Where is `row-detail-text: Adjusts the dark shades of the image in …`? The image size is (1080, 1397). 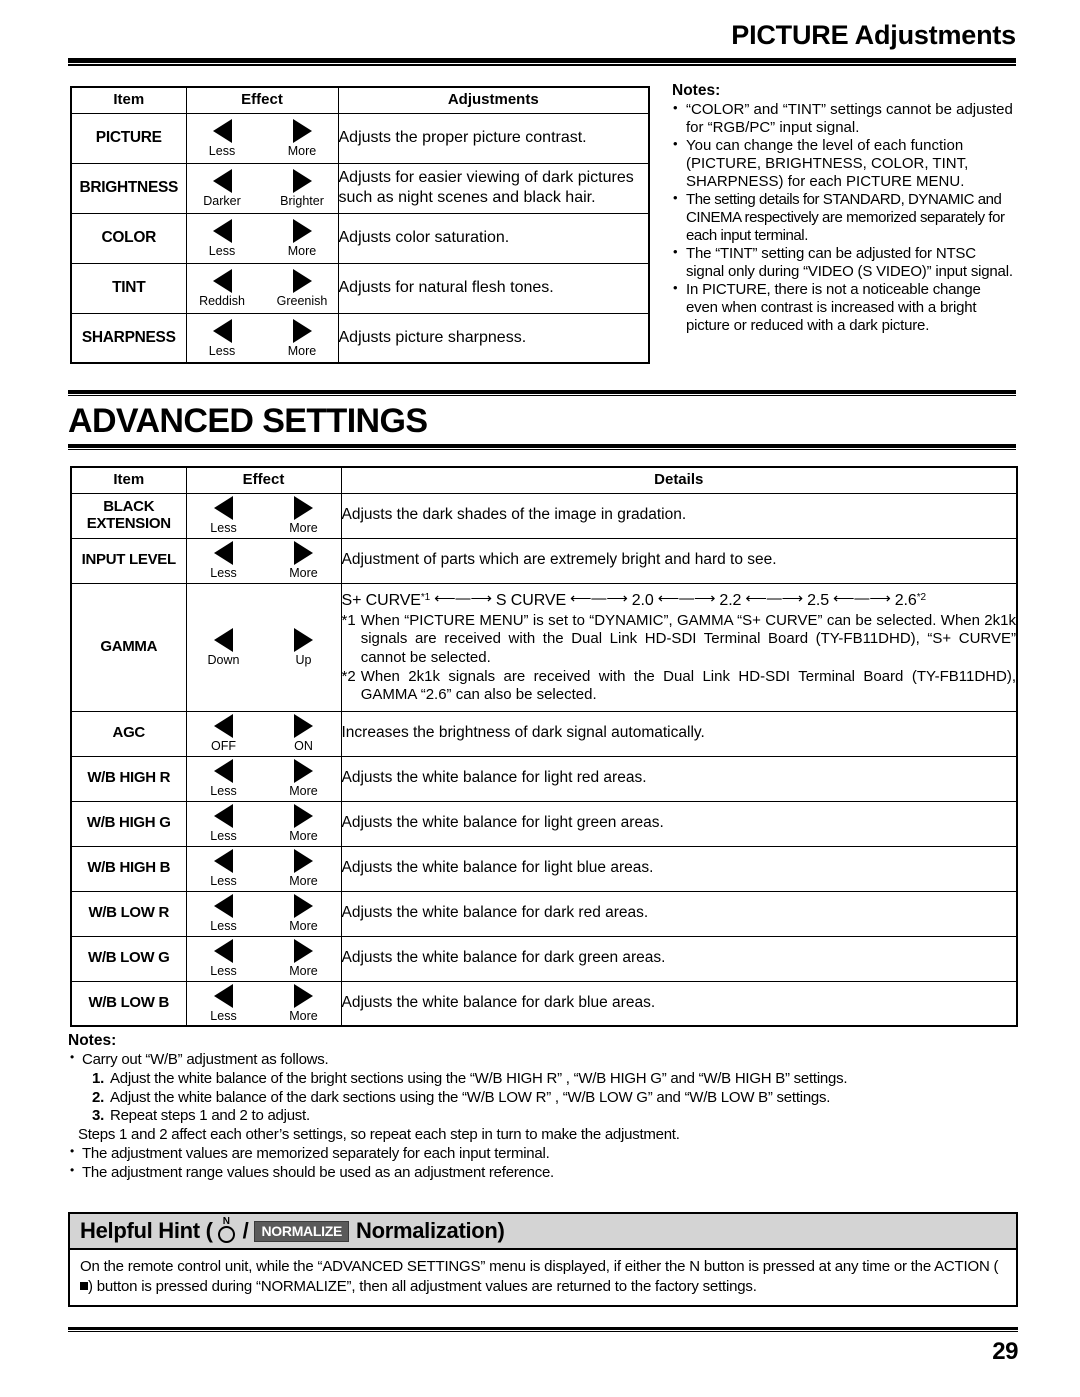
row-detail-text: Adjusts the dark shades of the image in … is located at coordinates (679, 515).